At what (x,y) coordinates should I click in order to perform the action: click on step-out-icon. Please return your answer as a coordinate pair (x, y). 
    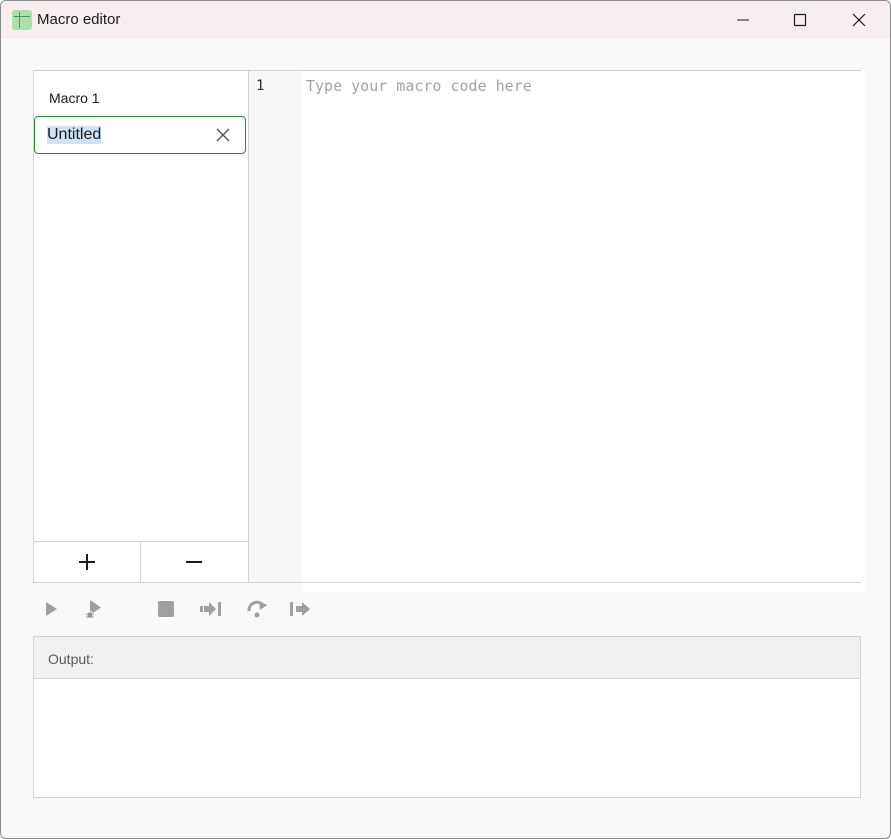
    Looking at the image, I should click on (300, 609).